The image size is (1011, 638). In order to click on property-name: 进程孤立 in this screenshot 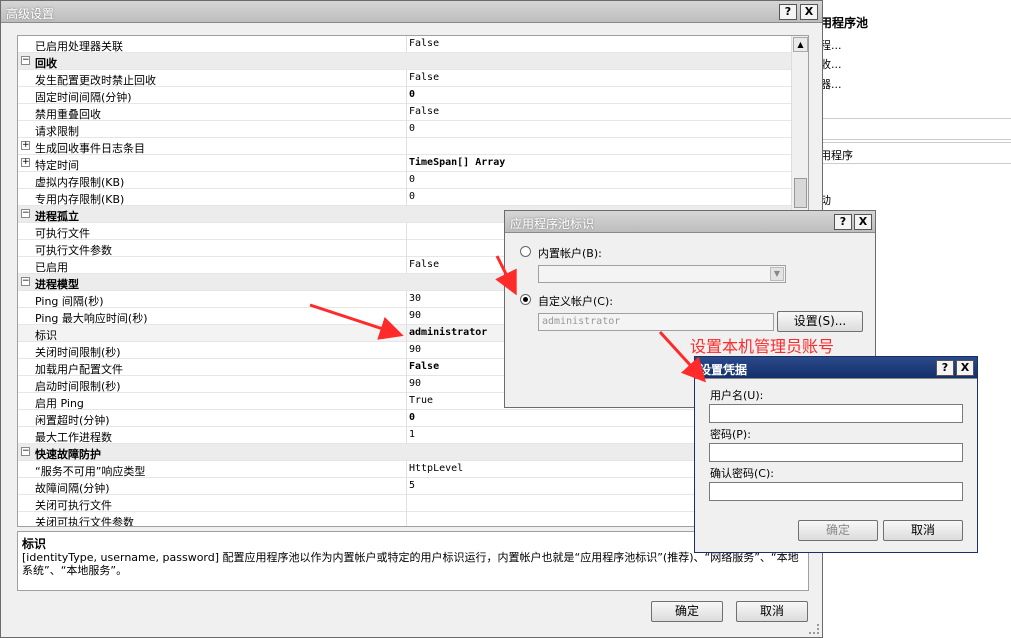, I will do `click(57, 216)`.